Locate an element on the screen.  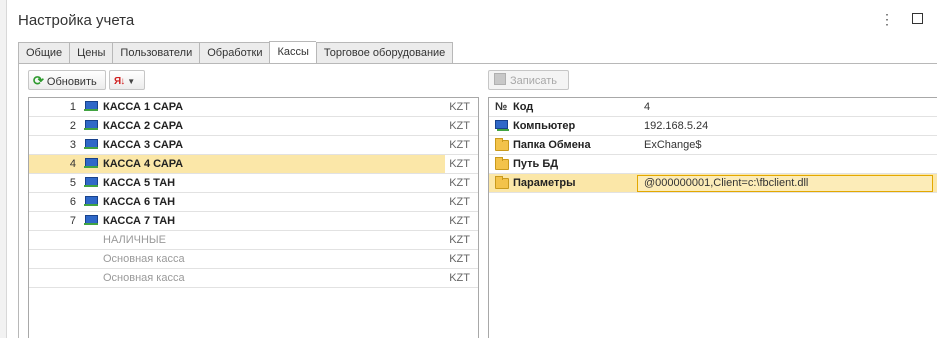
chevron-down-icon: ▼ is located at coordinates (131, 81).